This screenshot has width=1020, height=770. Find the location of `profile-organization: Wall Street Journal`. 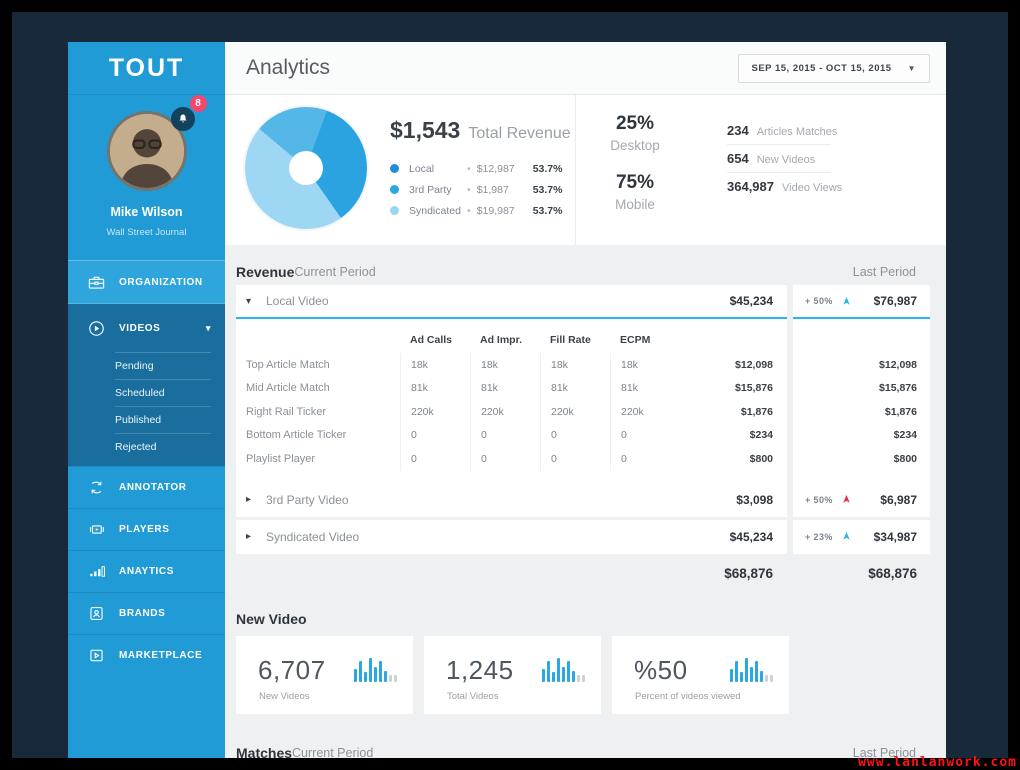

profile-organization: Wall Street Journal is located at coordinates (146, 232).